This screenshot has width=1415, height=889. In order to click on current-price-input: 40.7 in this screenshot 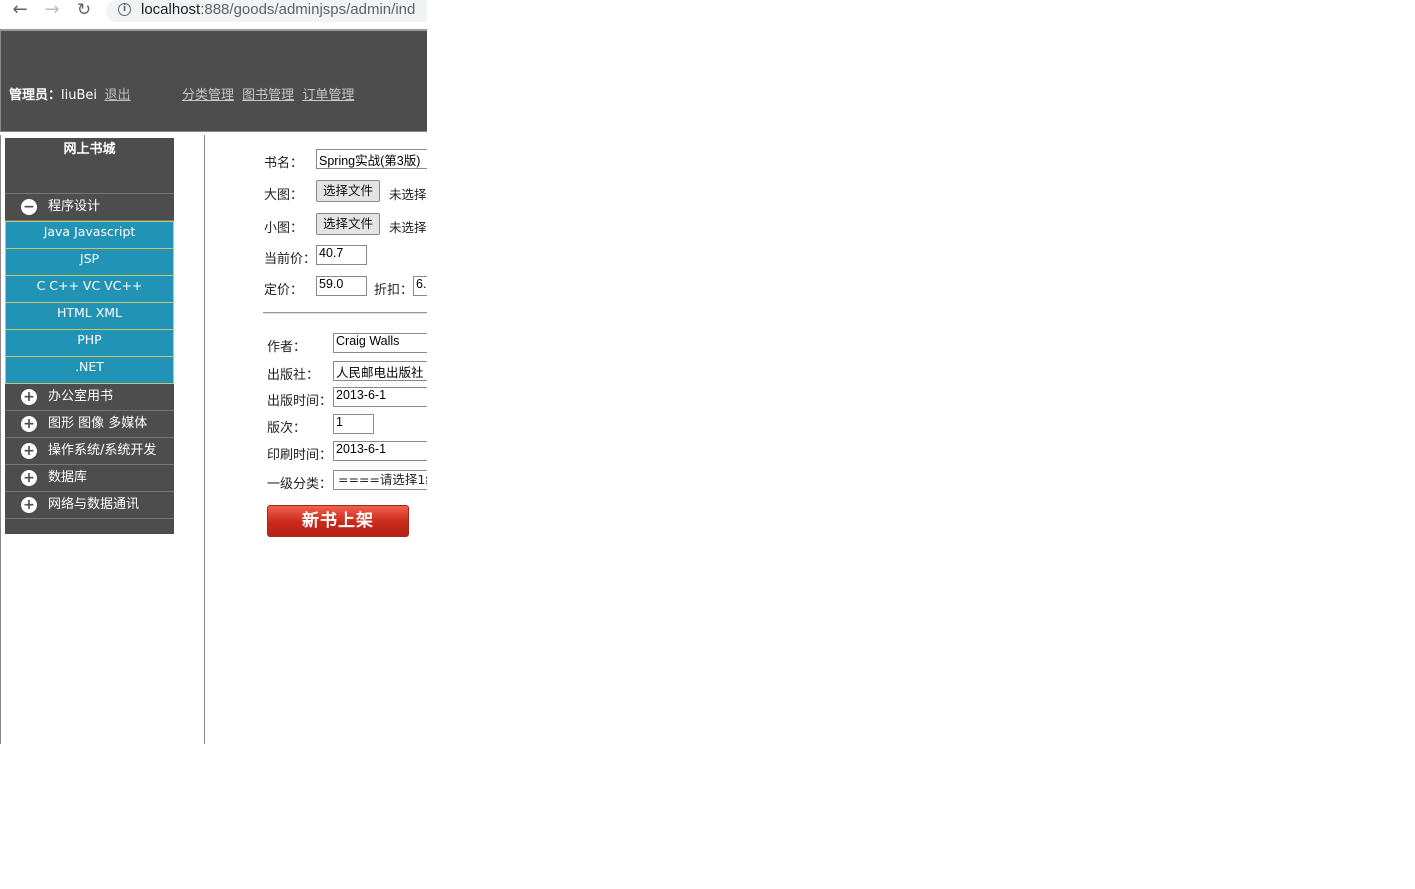, I will do `click(341, 255)`.